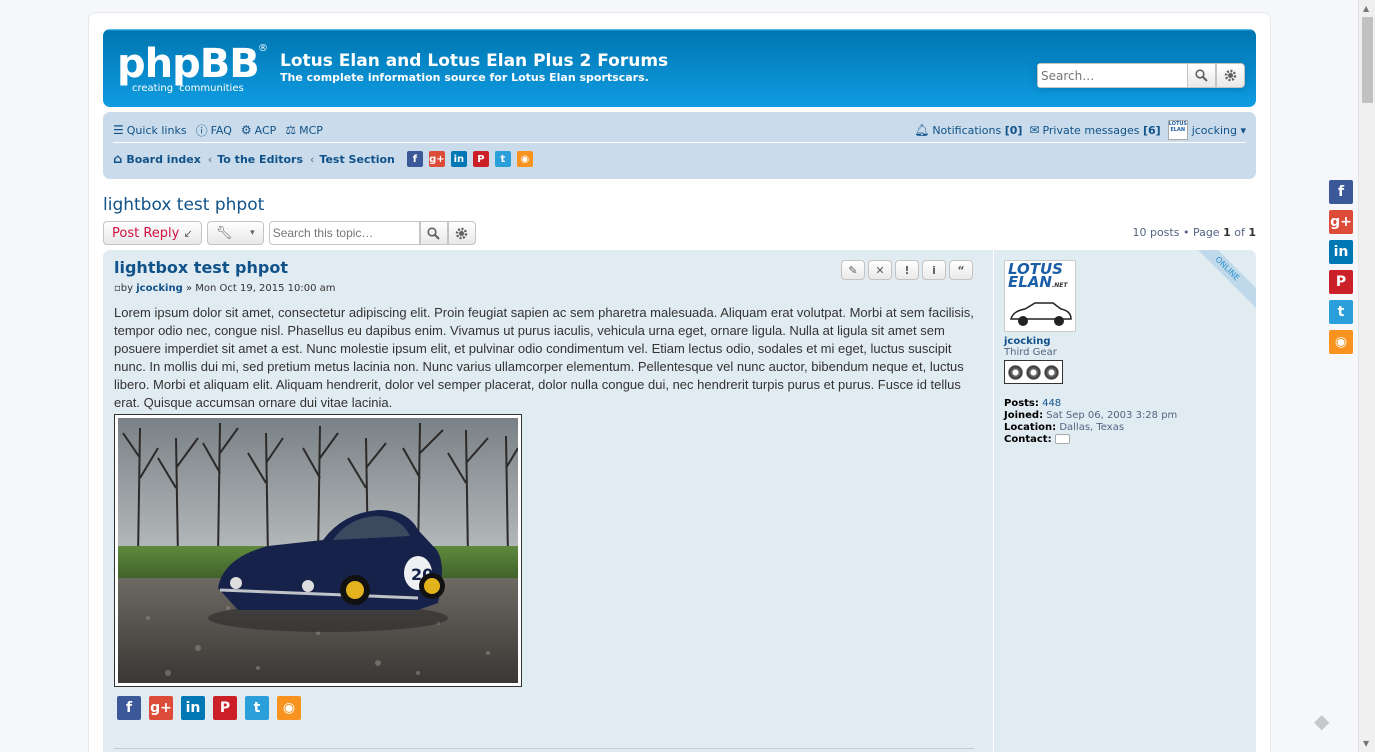  What do you see at coordinates (1130, 404) in the screenshot?
I see `profile-posts: Posts: 448` at bounding box center [1130, 404].